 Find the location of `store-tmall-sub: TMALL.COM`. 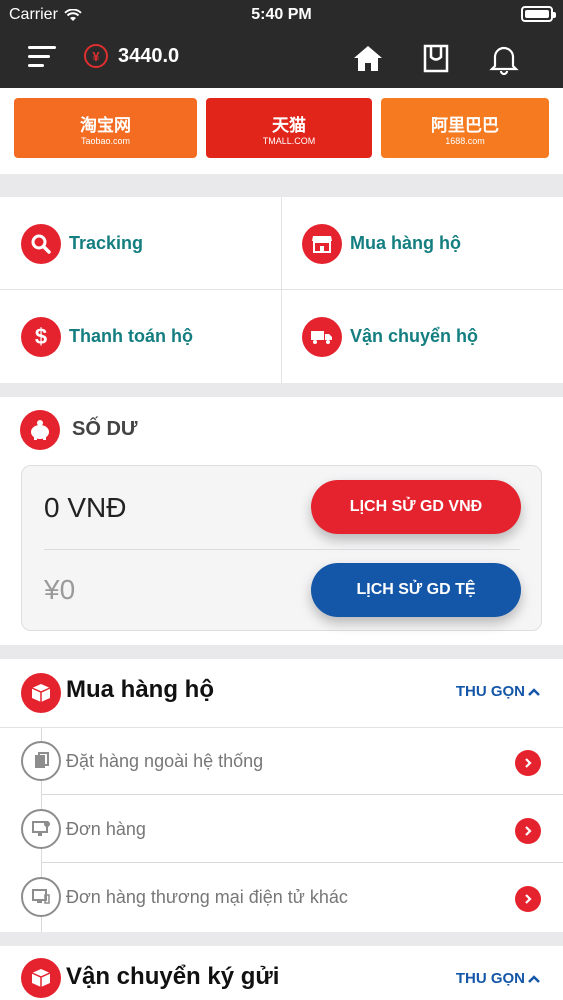

store-tmall-sub: TMALL.COM is located at coordinates (289, 140).